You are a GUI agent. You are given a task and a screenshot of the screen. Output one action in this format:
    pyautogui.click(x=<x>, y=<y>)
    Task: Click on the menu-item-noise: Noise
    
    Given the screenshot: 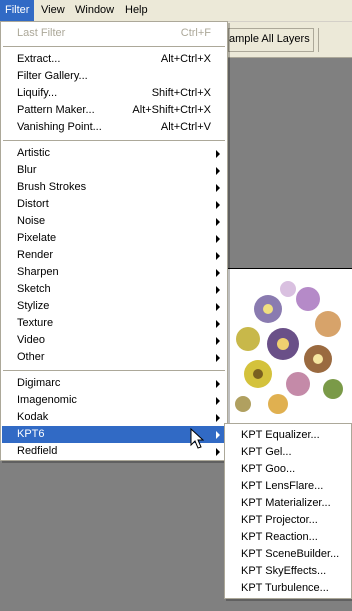 What is the action you would take?
    pyautogui.click(x=114, y=221)
    